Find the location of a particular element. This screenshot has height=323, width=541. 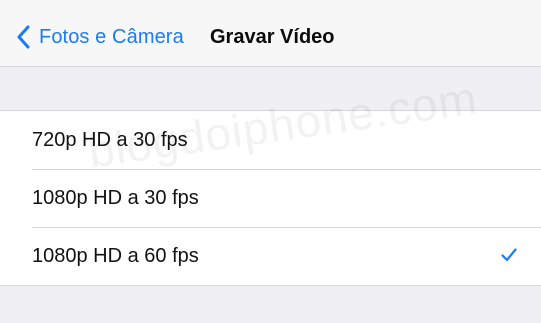

page-title: Gravar Vídeo is located at coordinates (272, 36).